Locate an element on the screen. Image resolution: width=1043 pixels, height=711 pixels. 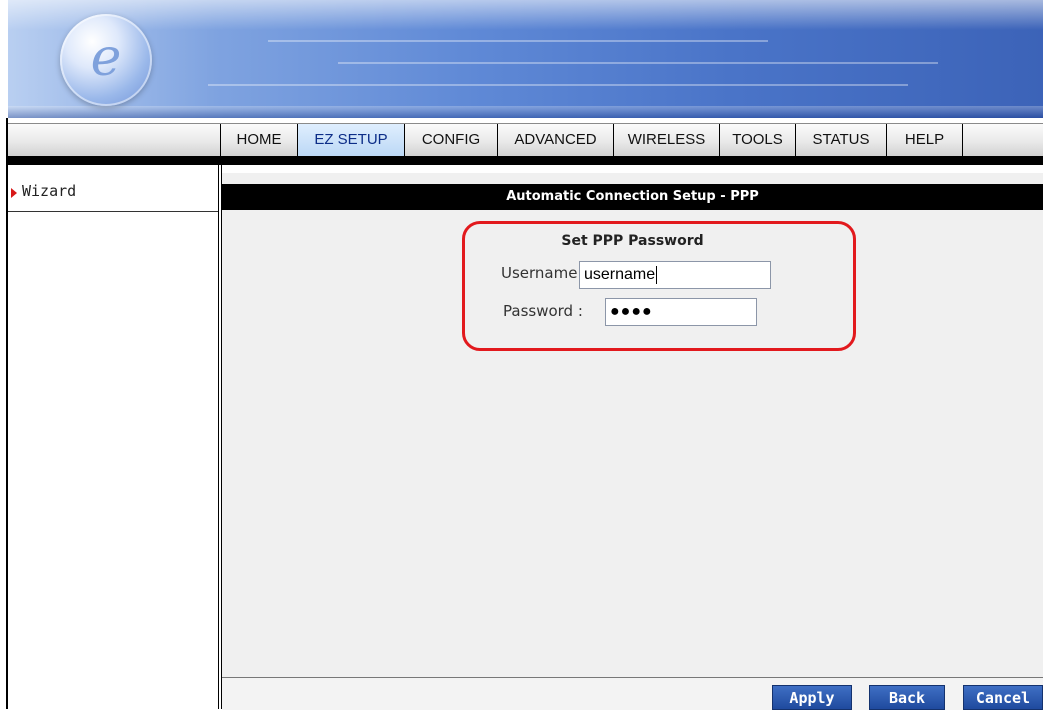
tab-wireless: WIRELESS is located at coordinates (666, 140).